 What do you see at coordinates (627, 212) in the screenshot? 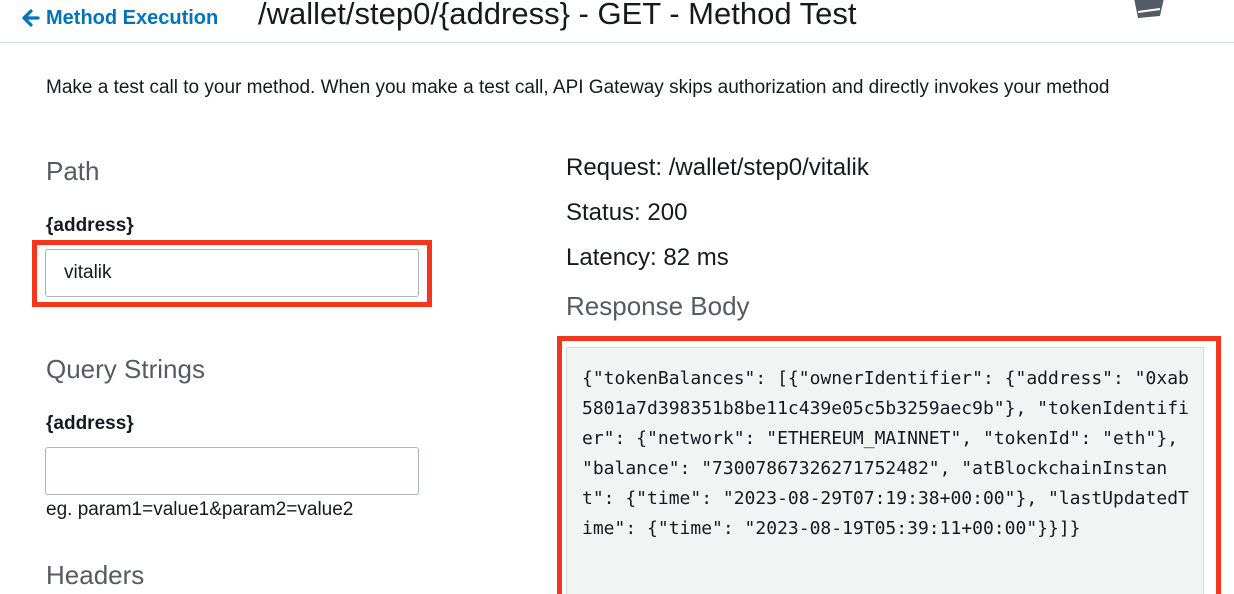
I see `status-text: Status: 200` at bounding box center [627, 212].